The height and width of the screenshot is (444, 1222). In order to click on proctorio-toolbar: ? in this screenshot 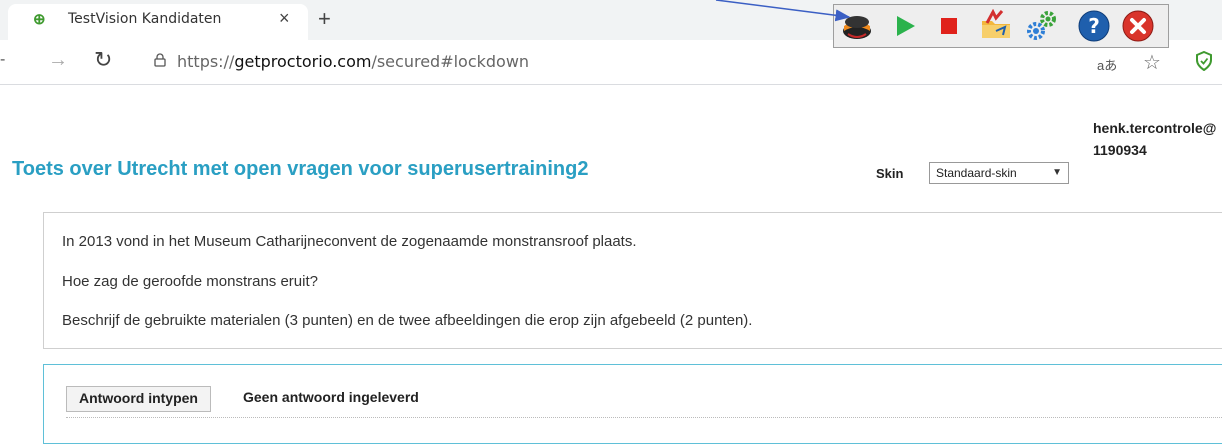, I will do `click(1001, 26)`.